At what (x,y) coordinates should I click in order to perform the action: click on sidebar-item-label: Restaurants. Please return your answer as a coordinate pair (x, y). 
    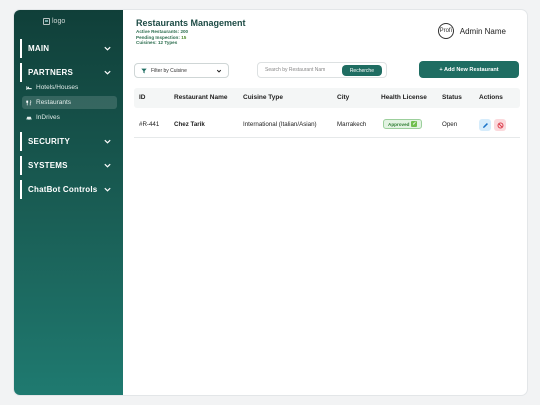
    Looking at the image, I should click on (54, 102).